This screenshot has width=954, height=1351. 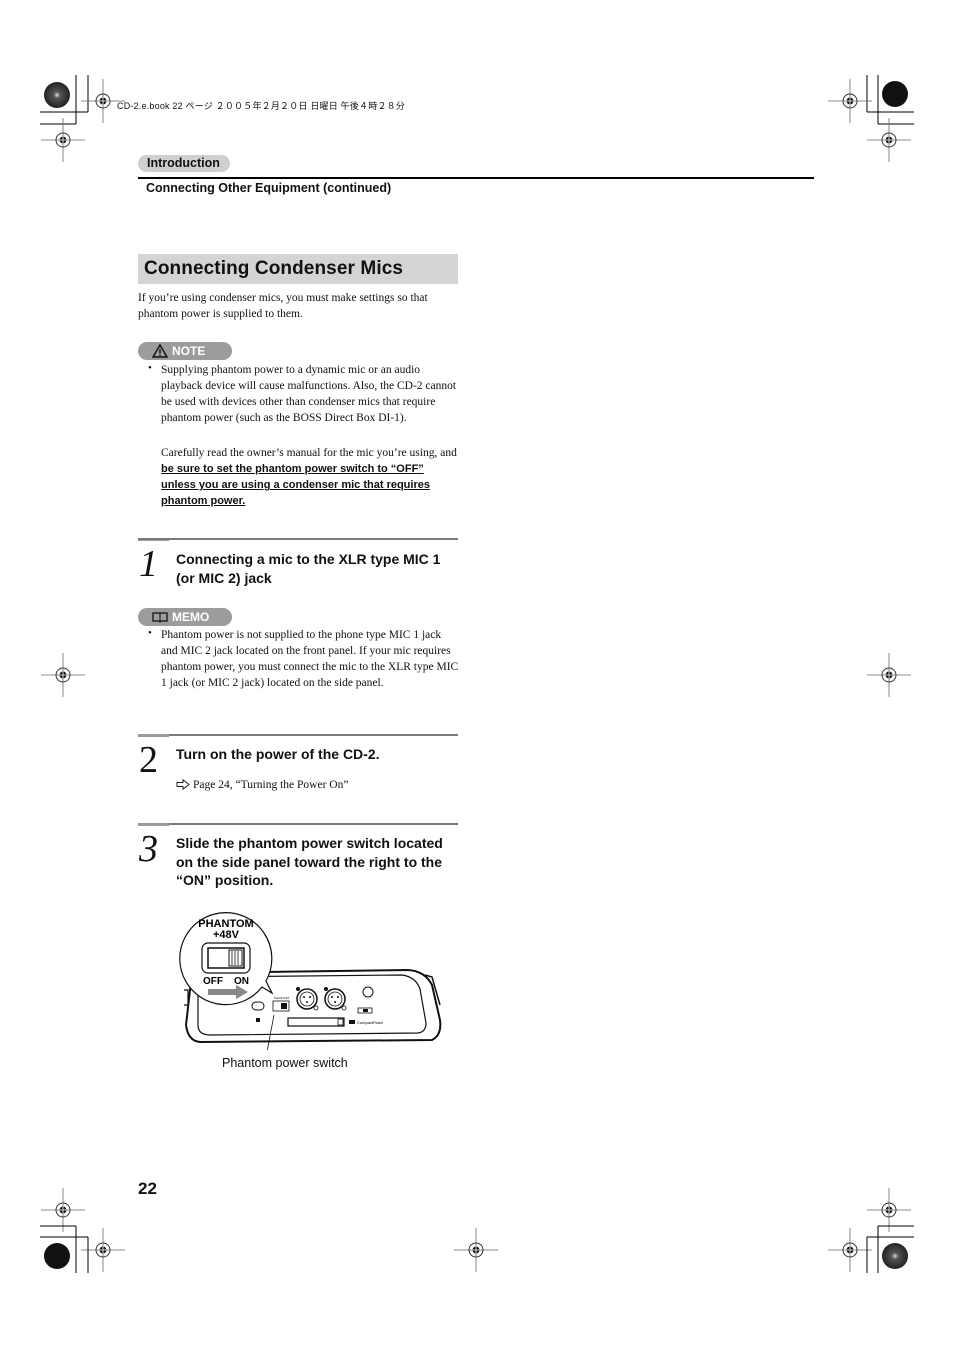 What do you see at coordinates (274, 268) in the screenshot?
I see `page-title: Connecting Condenser Mics` at bounding box center [274, 268].